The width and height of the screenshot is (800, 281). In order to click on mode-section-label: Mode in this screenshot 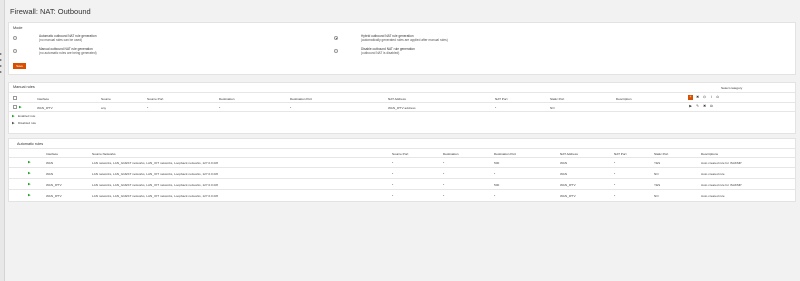, I will do `click(18, 28)`.